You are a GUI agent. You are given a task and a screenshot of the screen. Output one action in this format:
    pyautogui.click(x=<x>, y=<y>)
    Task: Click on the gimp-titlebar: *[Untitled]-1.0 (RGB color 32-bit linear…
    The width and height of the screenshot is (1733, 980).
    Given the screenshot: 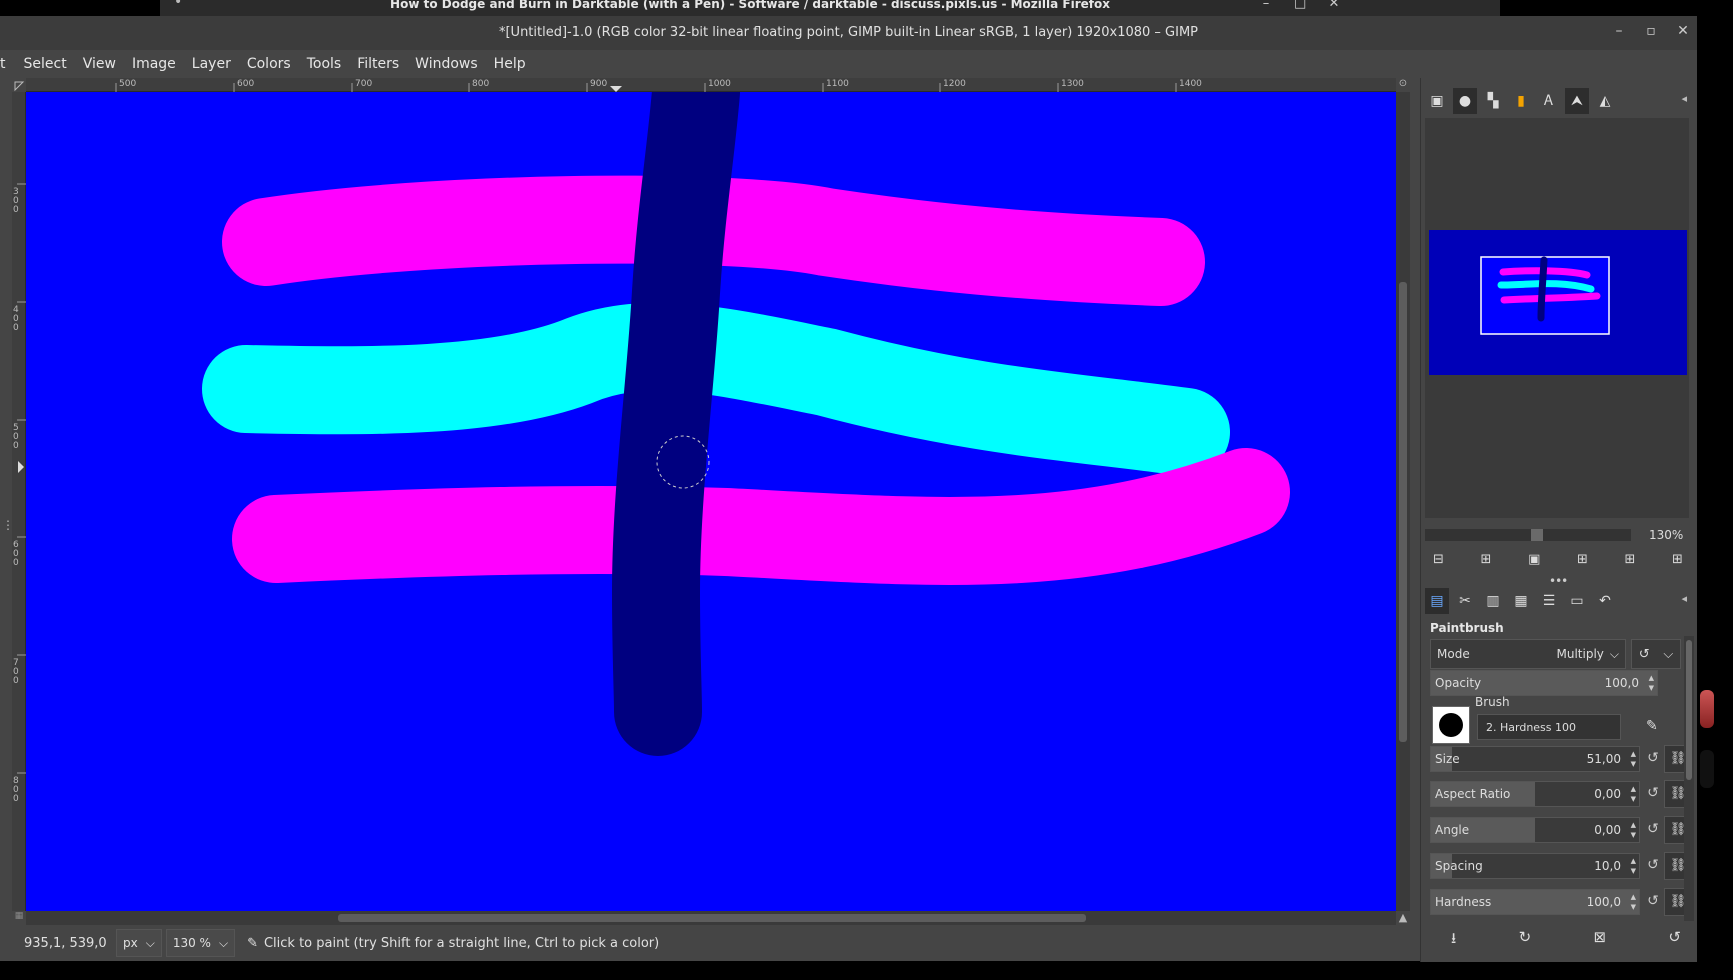 What is the action you would take?
    pyautogui.click(x=848, y=33)
    